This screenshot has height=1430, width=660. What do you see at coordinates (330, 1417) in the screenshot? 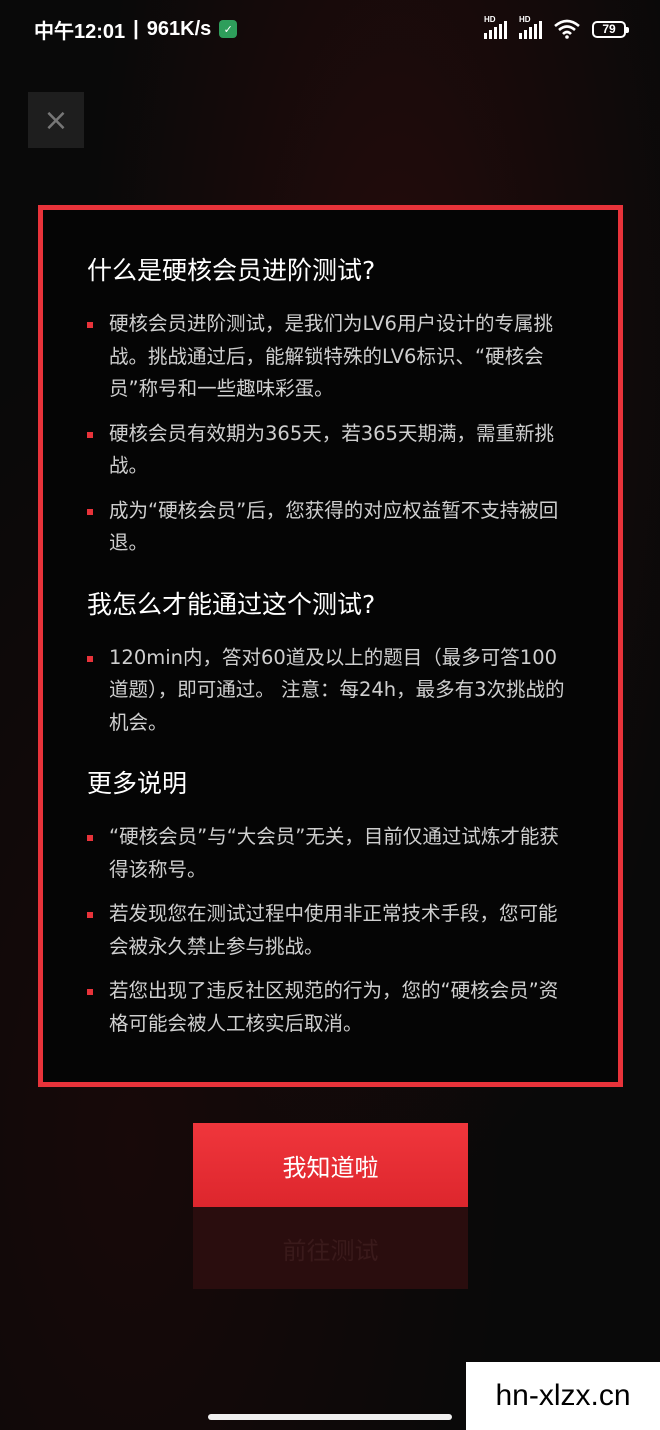
I see `home-indicator` at bounding box center [330, 1417].